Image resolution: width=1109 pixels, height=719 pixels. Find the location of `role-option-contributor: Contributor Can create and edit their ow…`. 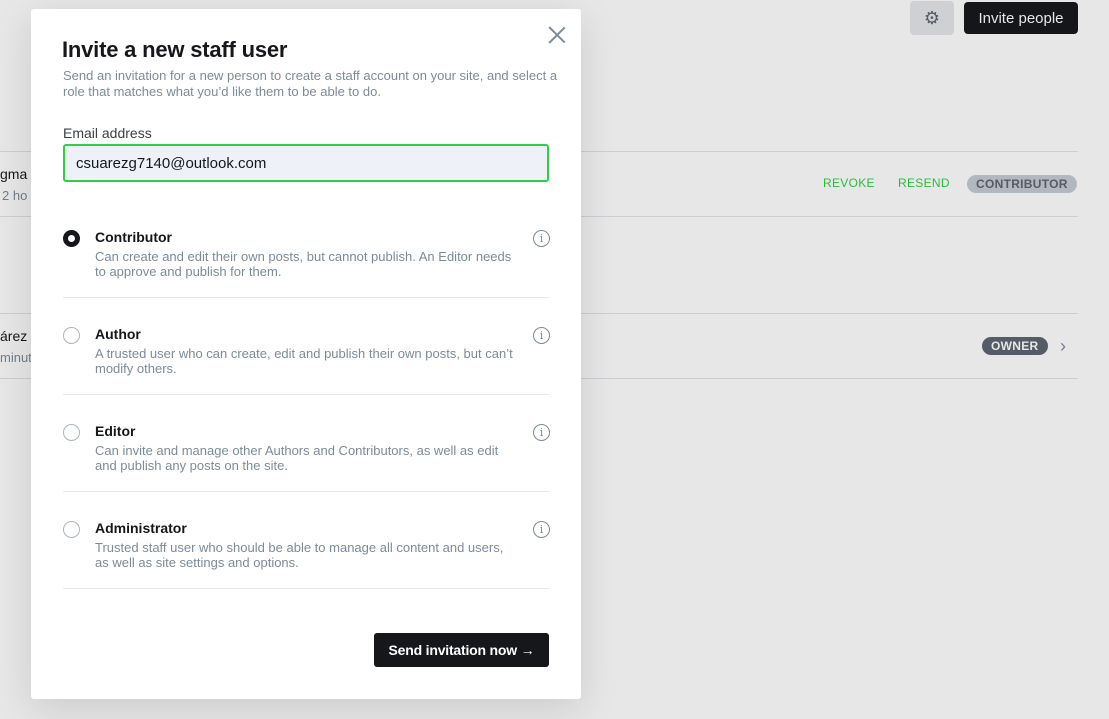

role-option-contributor: Contributor Can create and edit their ow… is located at coordinates (306, 258).